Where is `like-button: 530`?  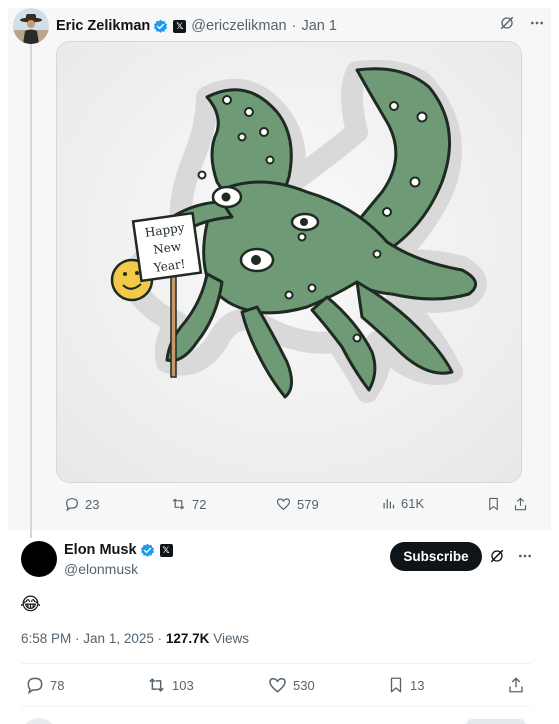
like-button: 530 is located at coordinates (291, 685).